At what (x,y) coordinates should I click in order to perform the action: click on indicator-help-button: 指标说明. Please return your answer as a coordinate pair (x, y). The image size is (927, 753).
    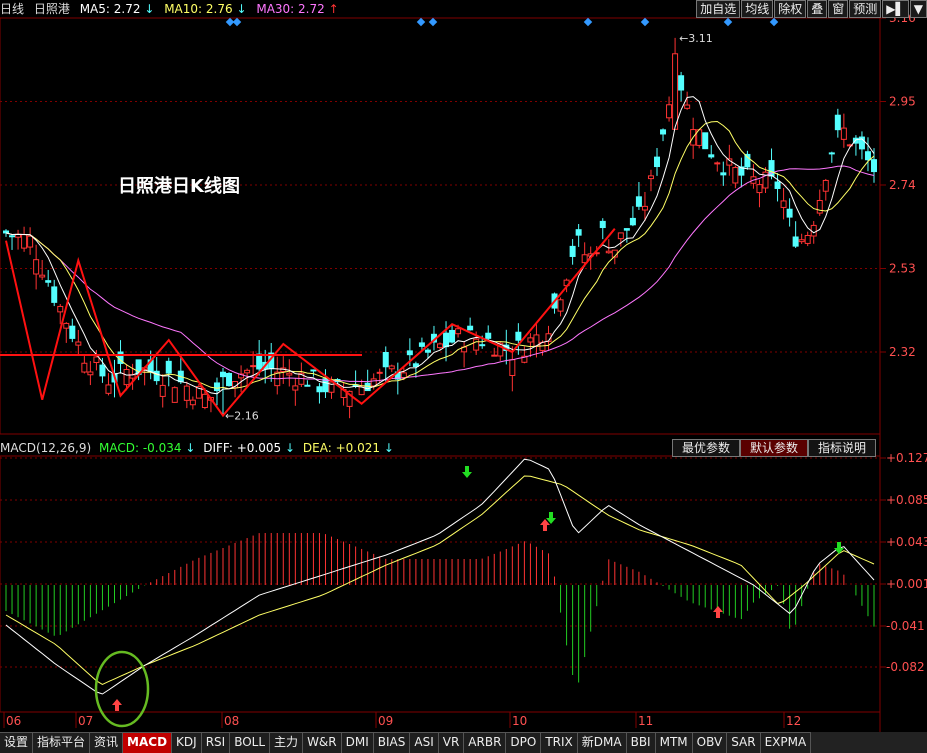
    Looking at the image, I should click on (842, 448).